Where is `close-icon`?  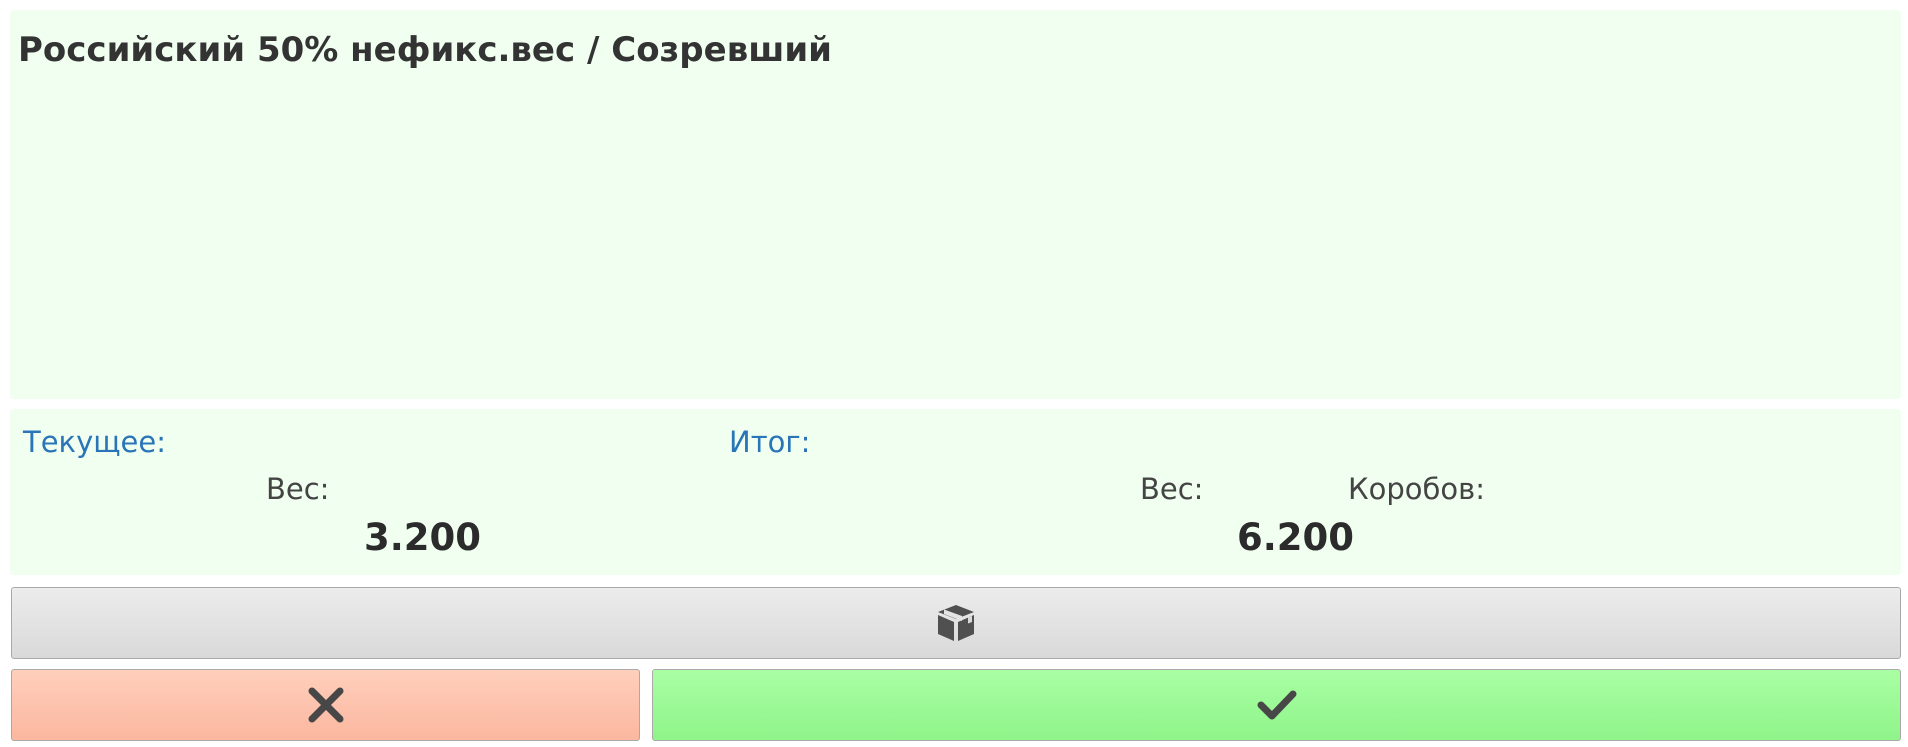
close-icon is located at coordinates (325, 705).